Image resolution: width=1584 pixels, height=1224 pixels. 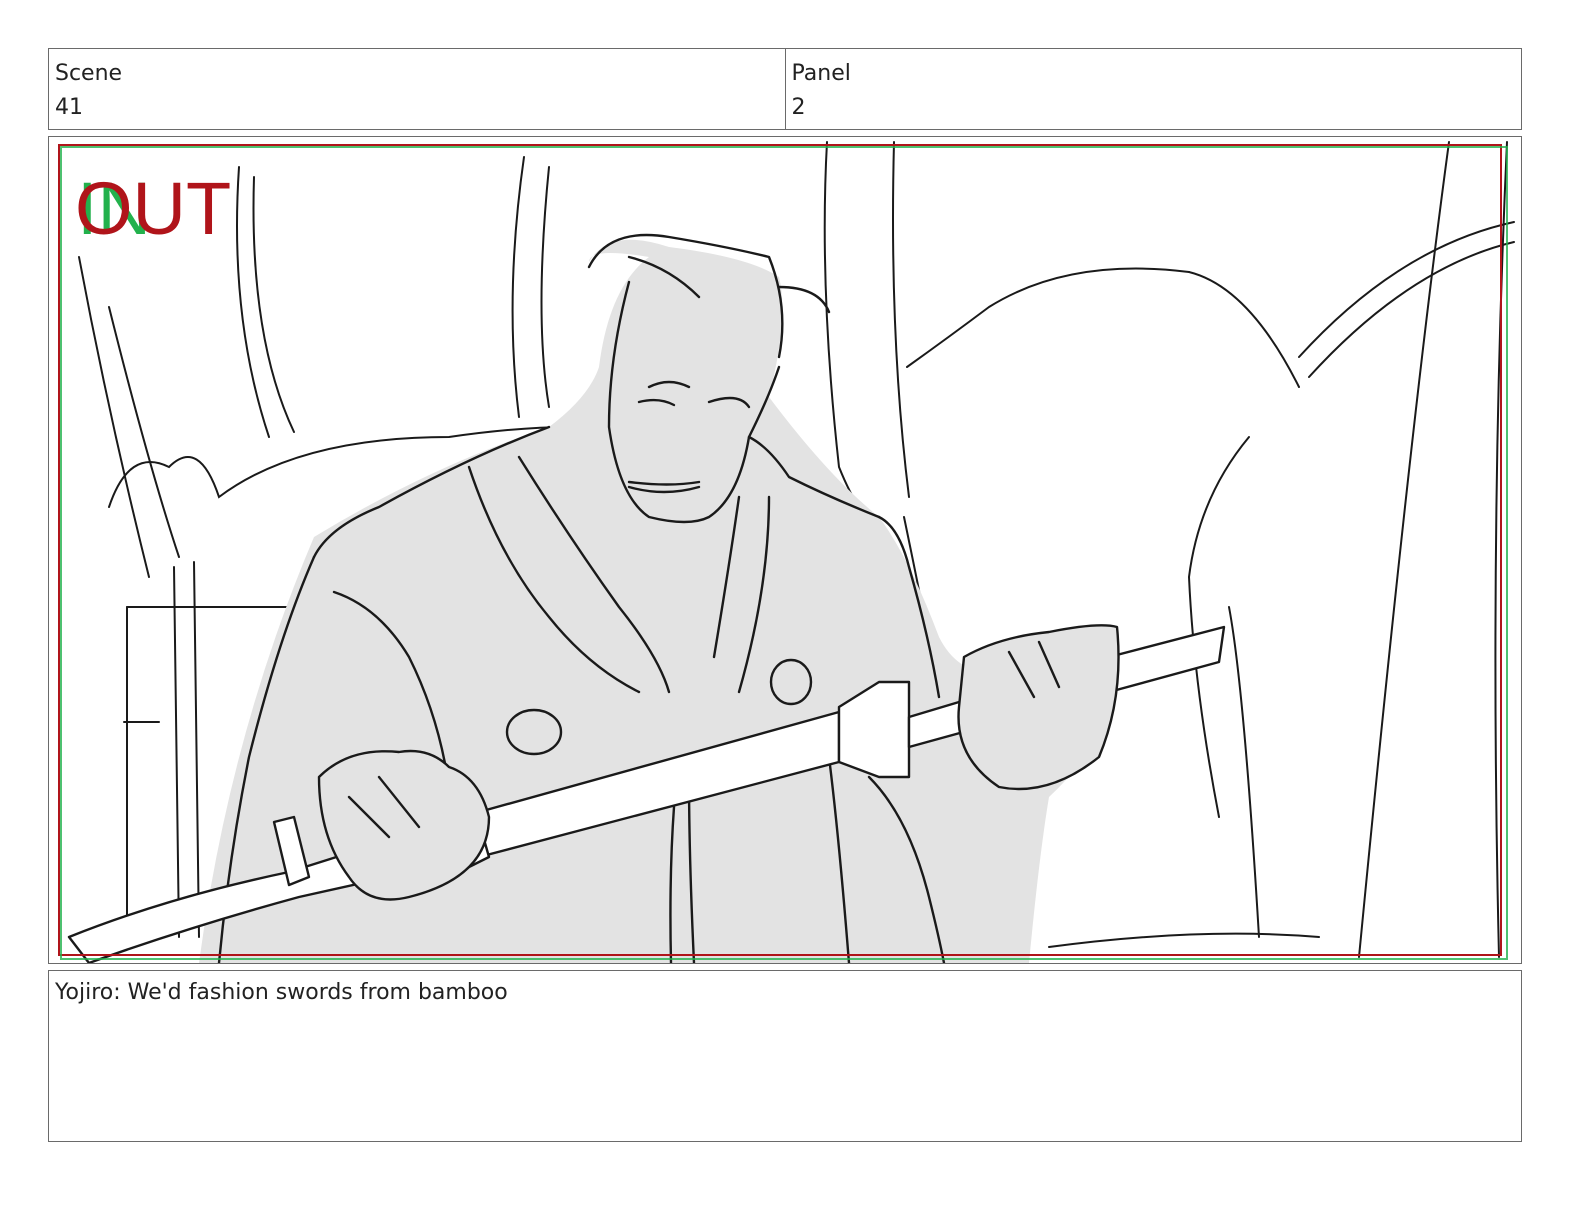 What do you see at coordinates (153, 208) in the screenshot?
I see `out-marker: OUT` at bounding box center [153, 208].